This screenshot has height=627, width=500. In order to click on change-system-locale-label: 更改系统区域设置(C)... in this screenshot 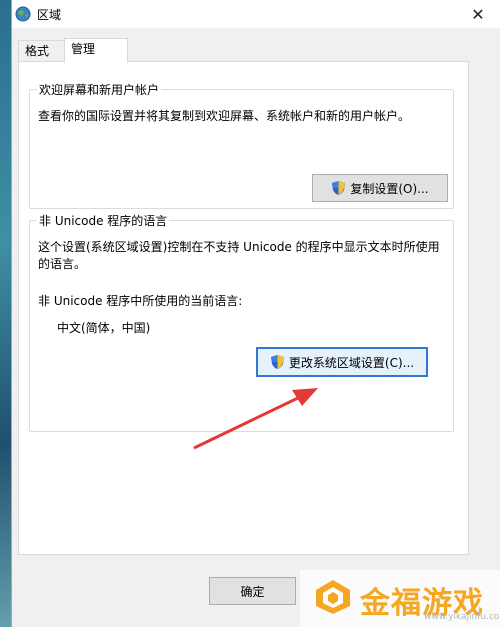, I will do `click(351, 362)`.